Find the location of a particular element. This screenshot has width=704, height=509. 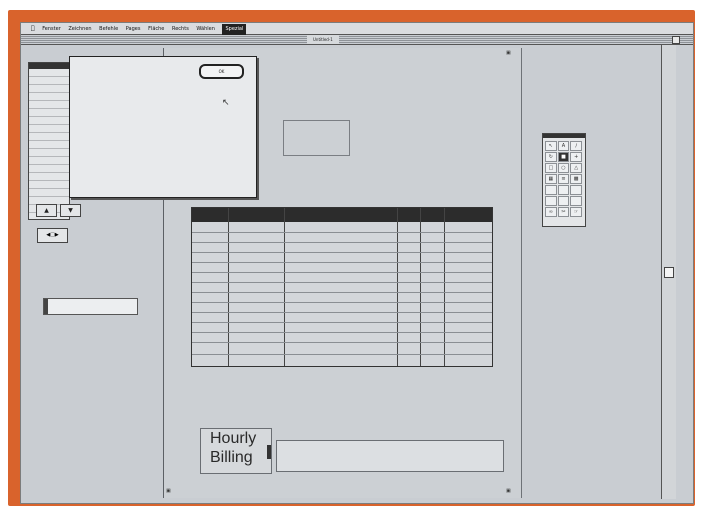

rotate-tool-icon: ↻ is located at coordinates (551, 157).